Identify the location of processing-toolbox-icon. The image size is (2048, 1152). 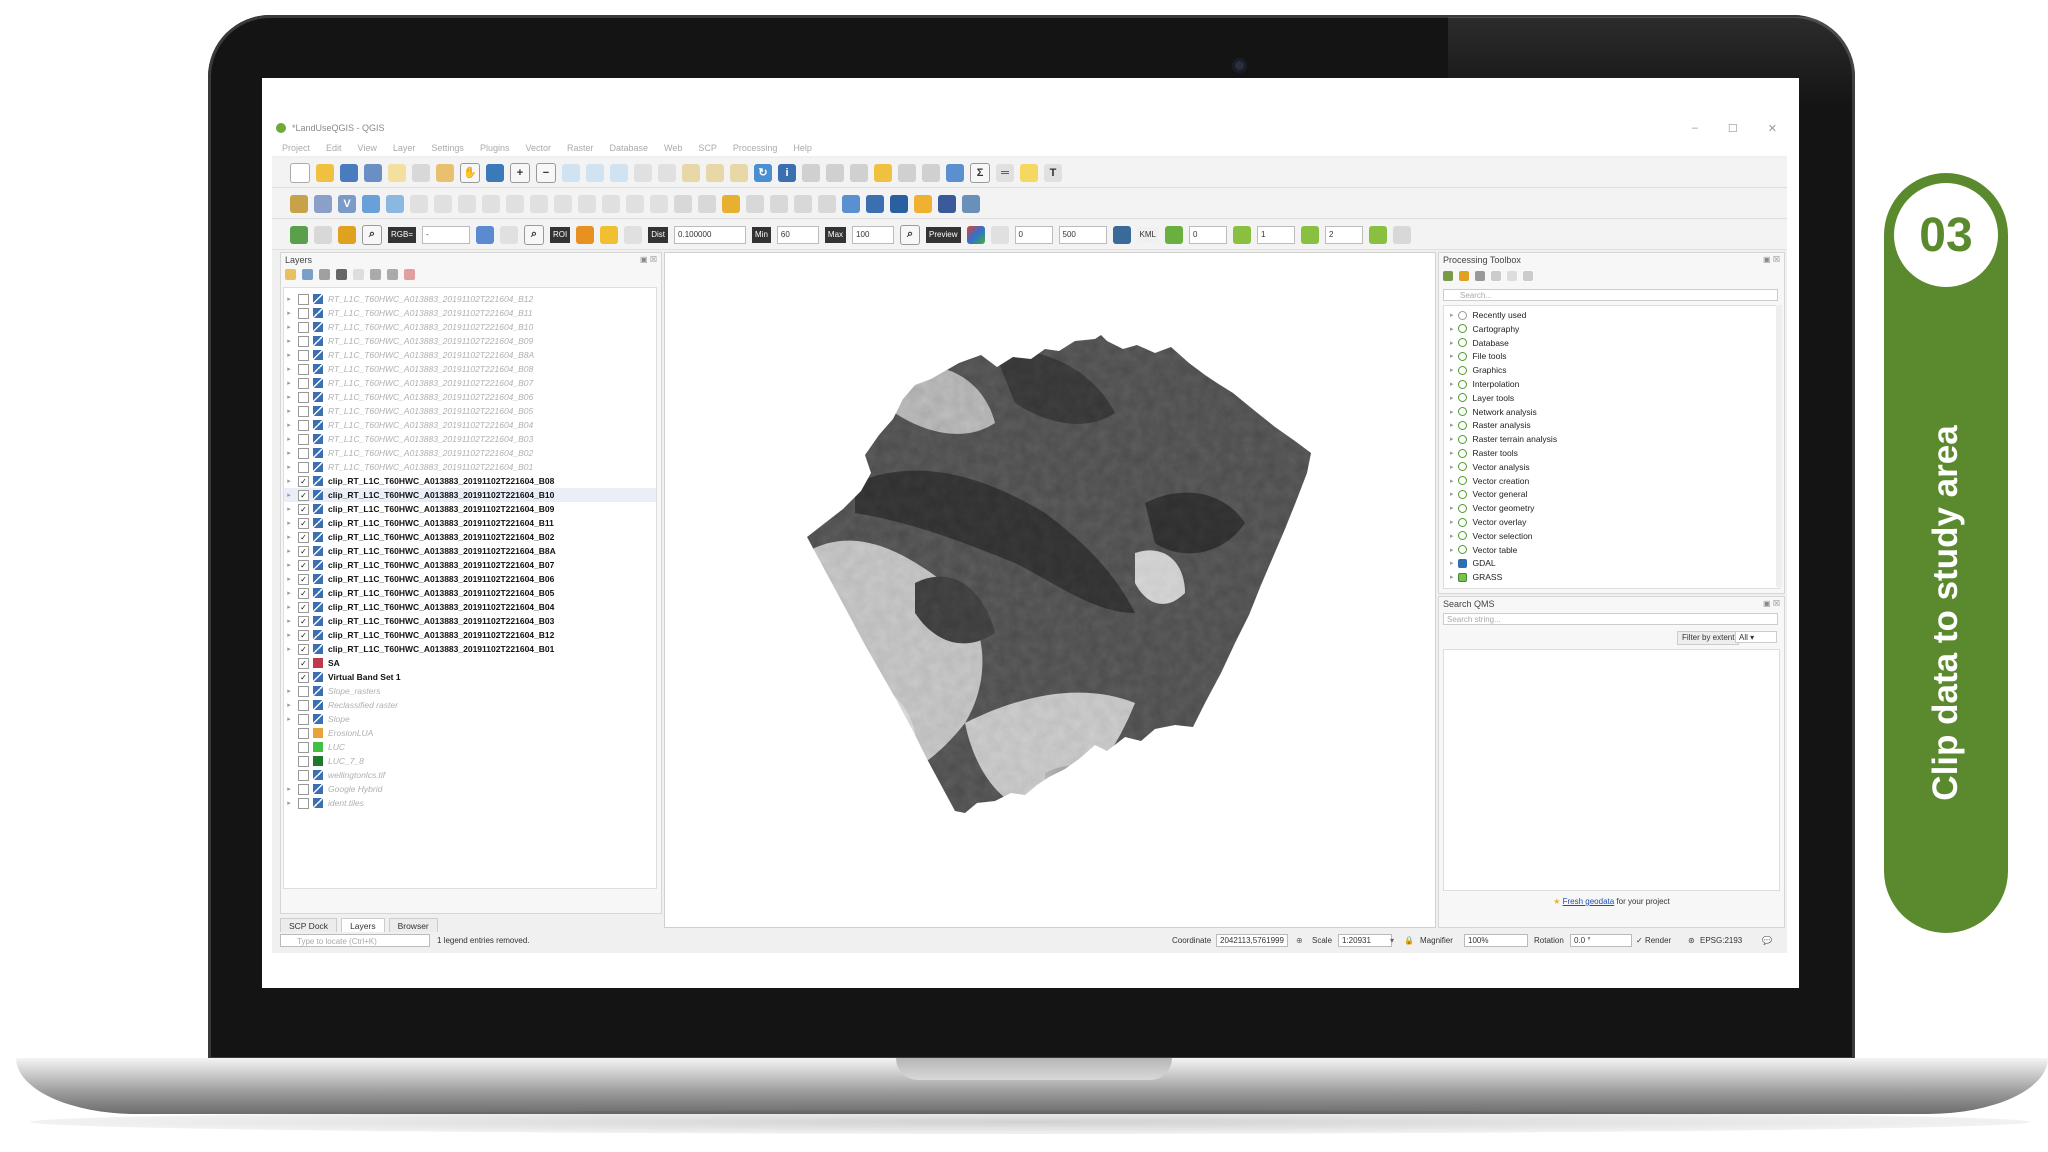
(955, 172).